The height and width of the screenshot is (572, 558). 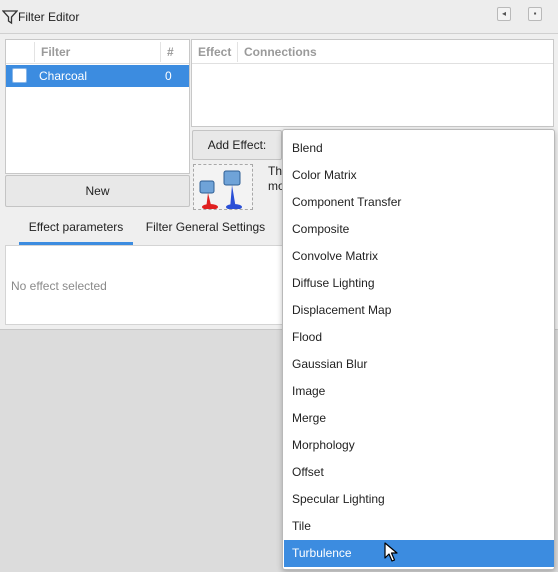 What do you see at coordinates (279, 17) in the screenshot?
I see `title-bar` at bounding box center [279, 17].